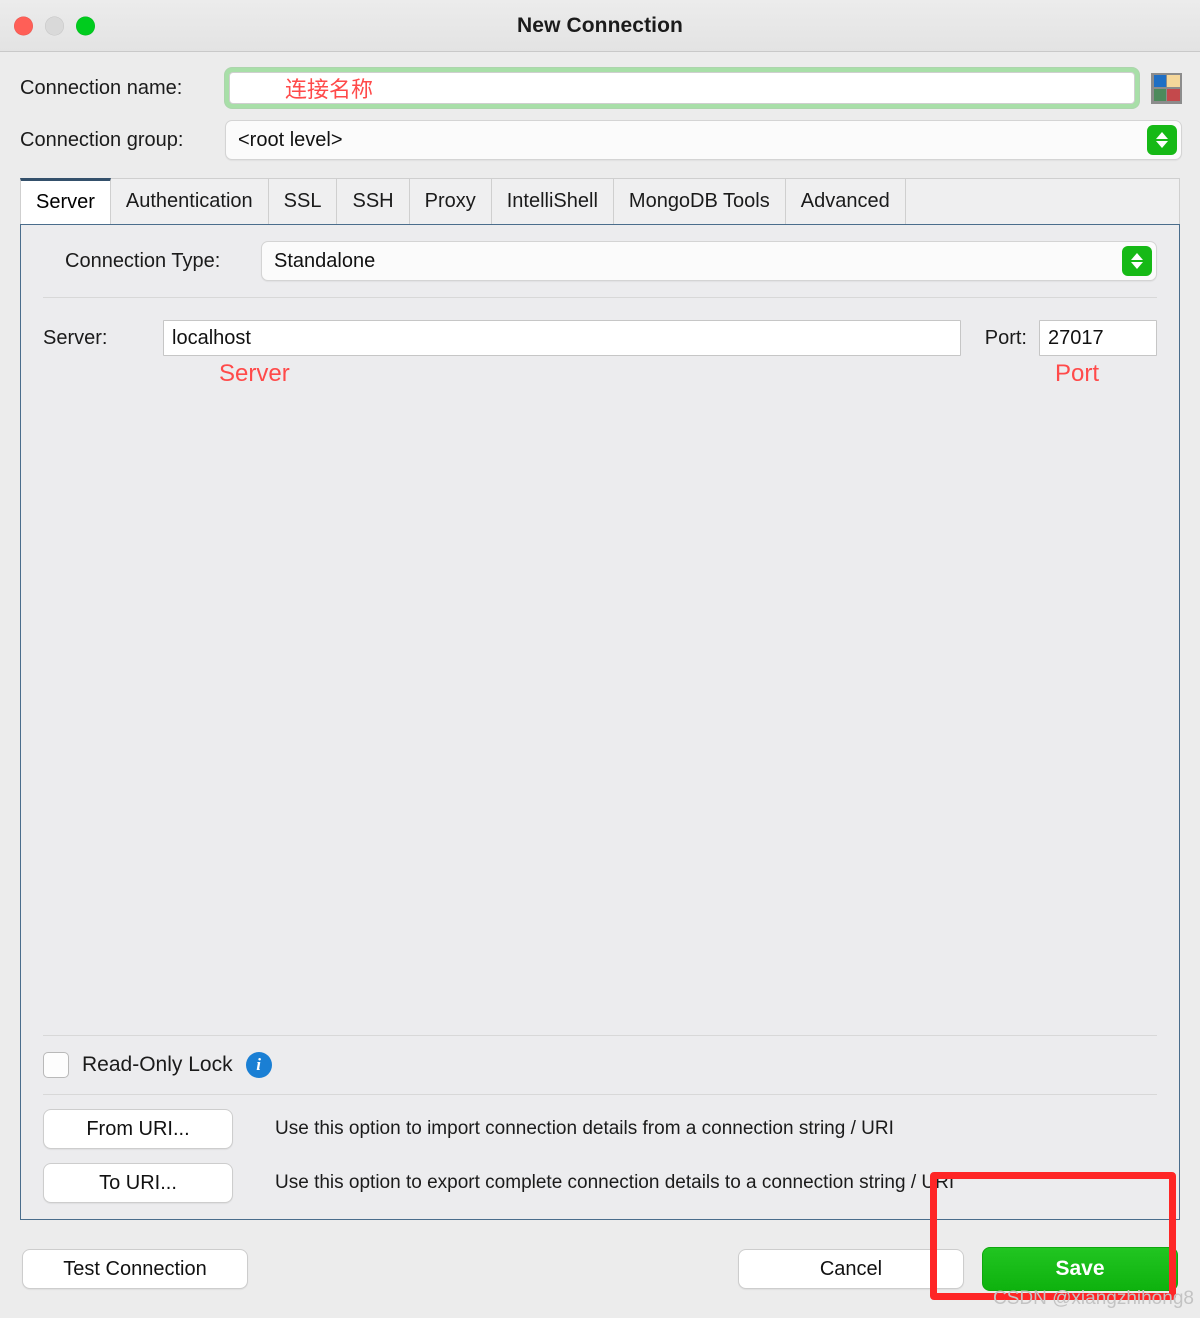  I want to click on minimize-window-button, so click(54, 25).